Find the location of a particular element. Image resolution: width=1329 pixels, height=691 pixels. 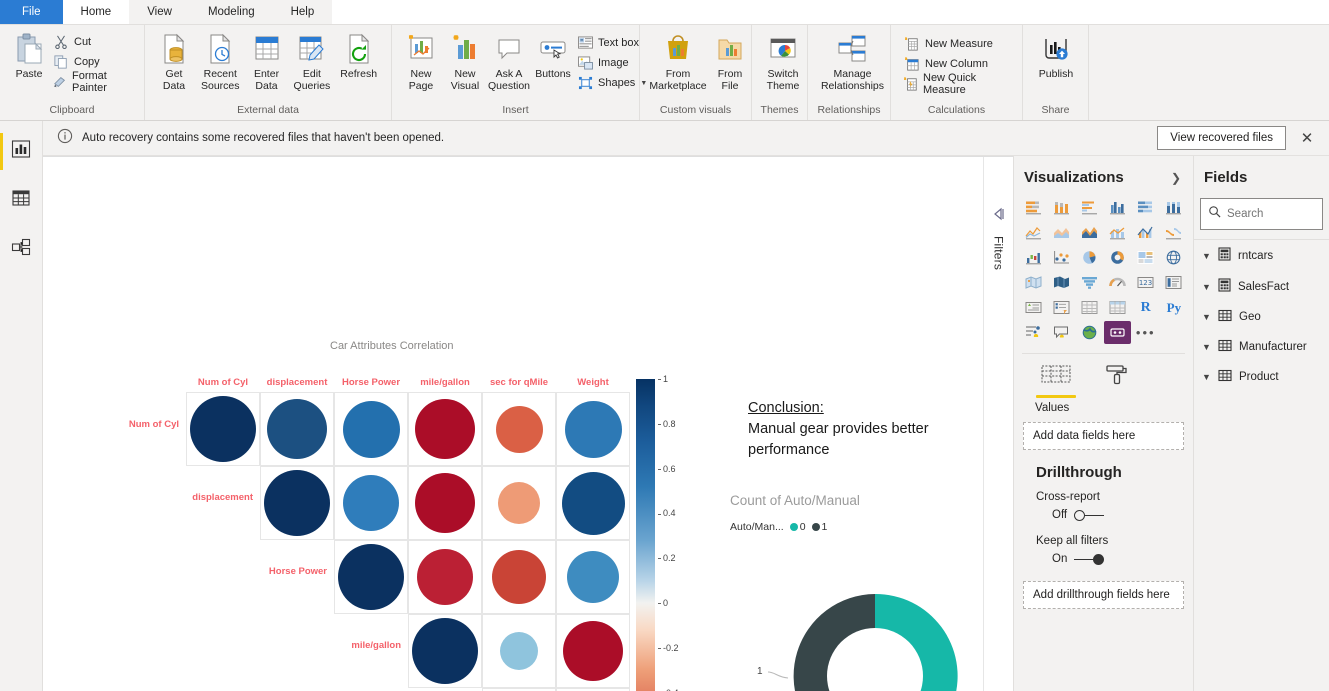

format-tab is located at coordinates (1116, 381).